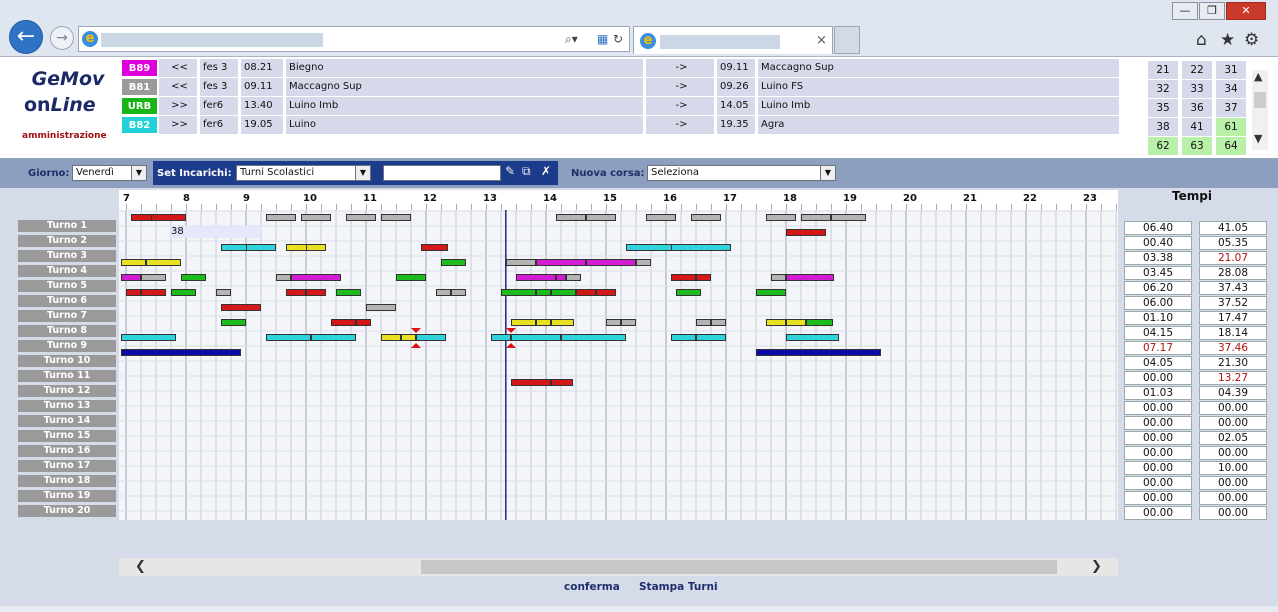 The width and height of the screenshot is (1278, 612). Describe the element at coordinates (1201, 40) in the screenshot. I see `home-icon: ⌂` at that location.